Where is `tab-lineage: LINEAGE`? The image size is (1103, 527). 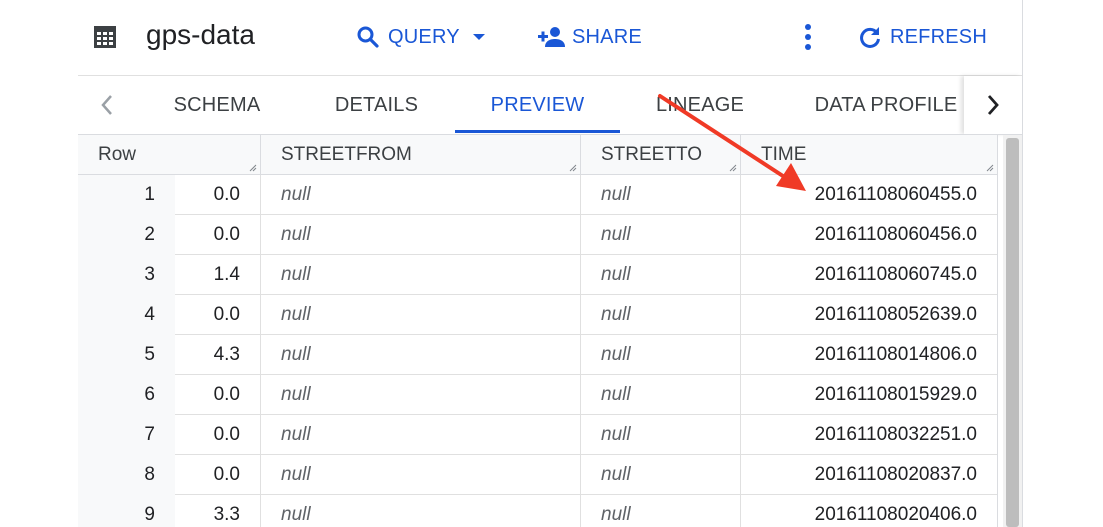 tab-lineage: LINEAGE is located at coordinates (700, 105).